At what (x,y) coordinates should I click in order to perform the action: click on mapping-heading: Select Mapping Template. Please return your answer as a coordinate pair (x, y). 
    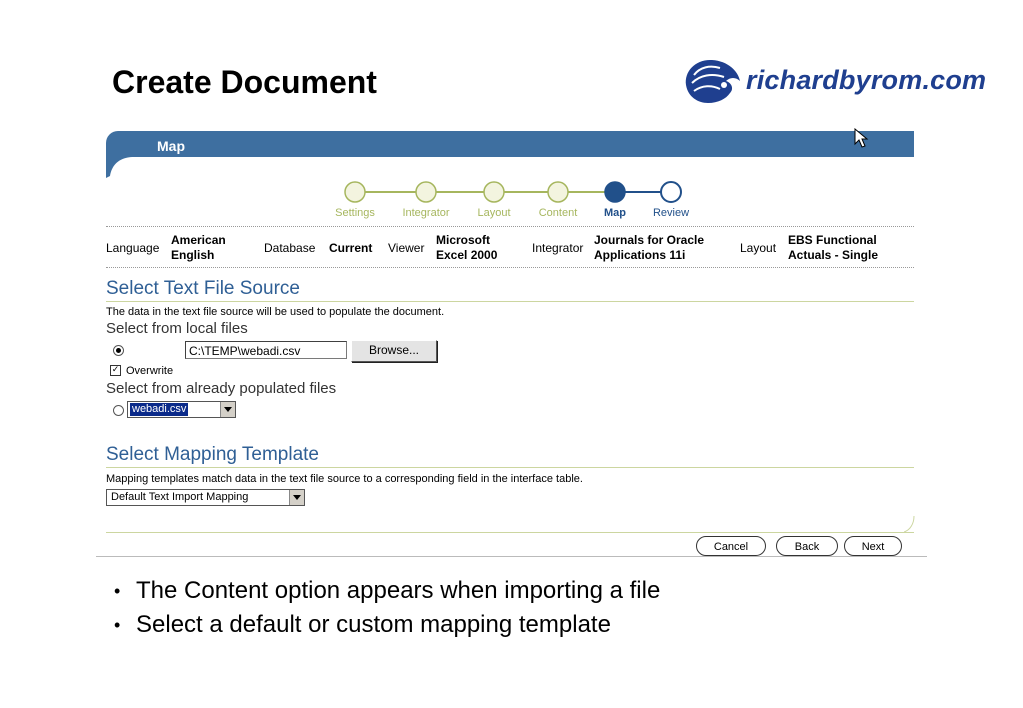
    Looking at the image, I should click on (212, 454).